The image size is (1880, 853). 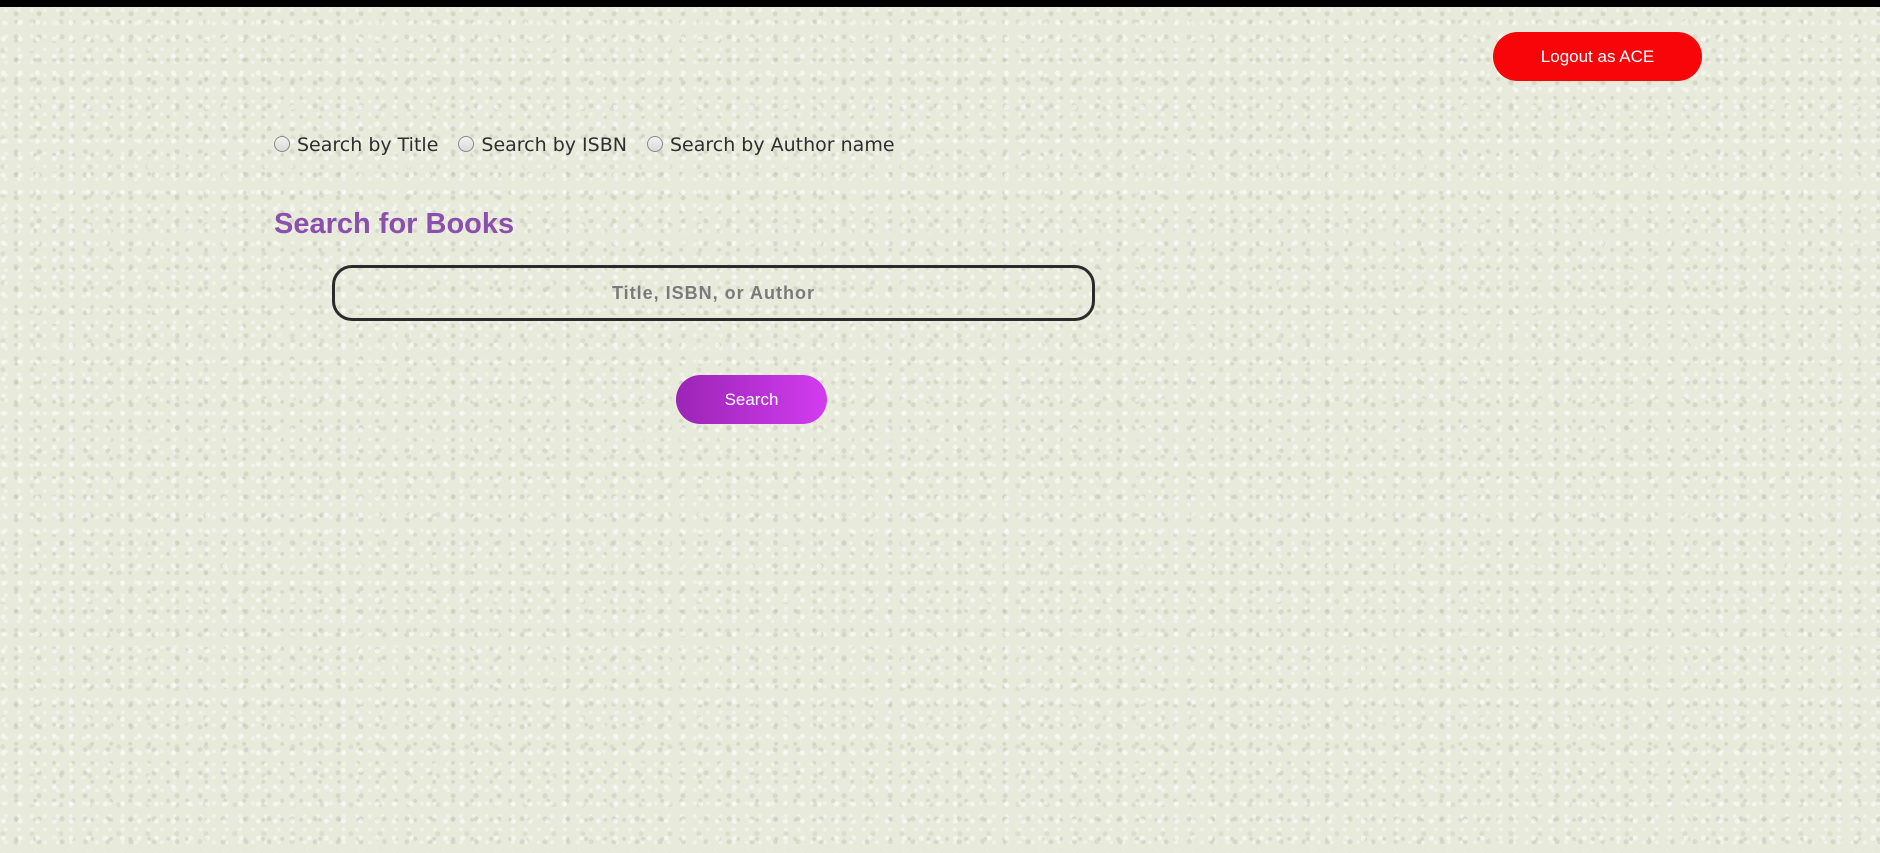 What do you see at coordinates (1597, 56) in the screenshot?
I see `logout-button: Logout as ACE` at bounding box center [1597, 56].